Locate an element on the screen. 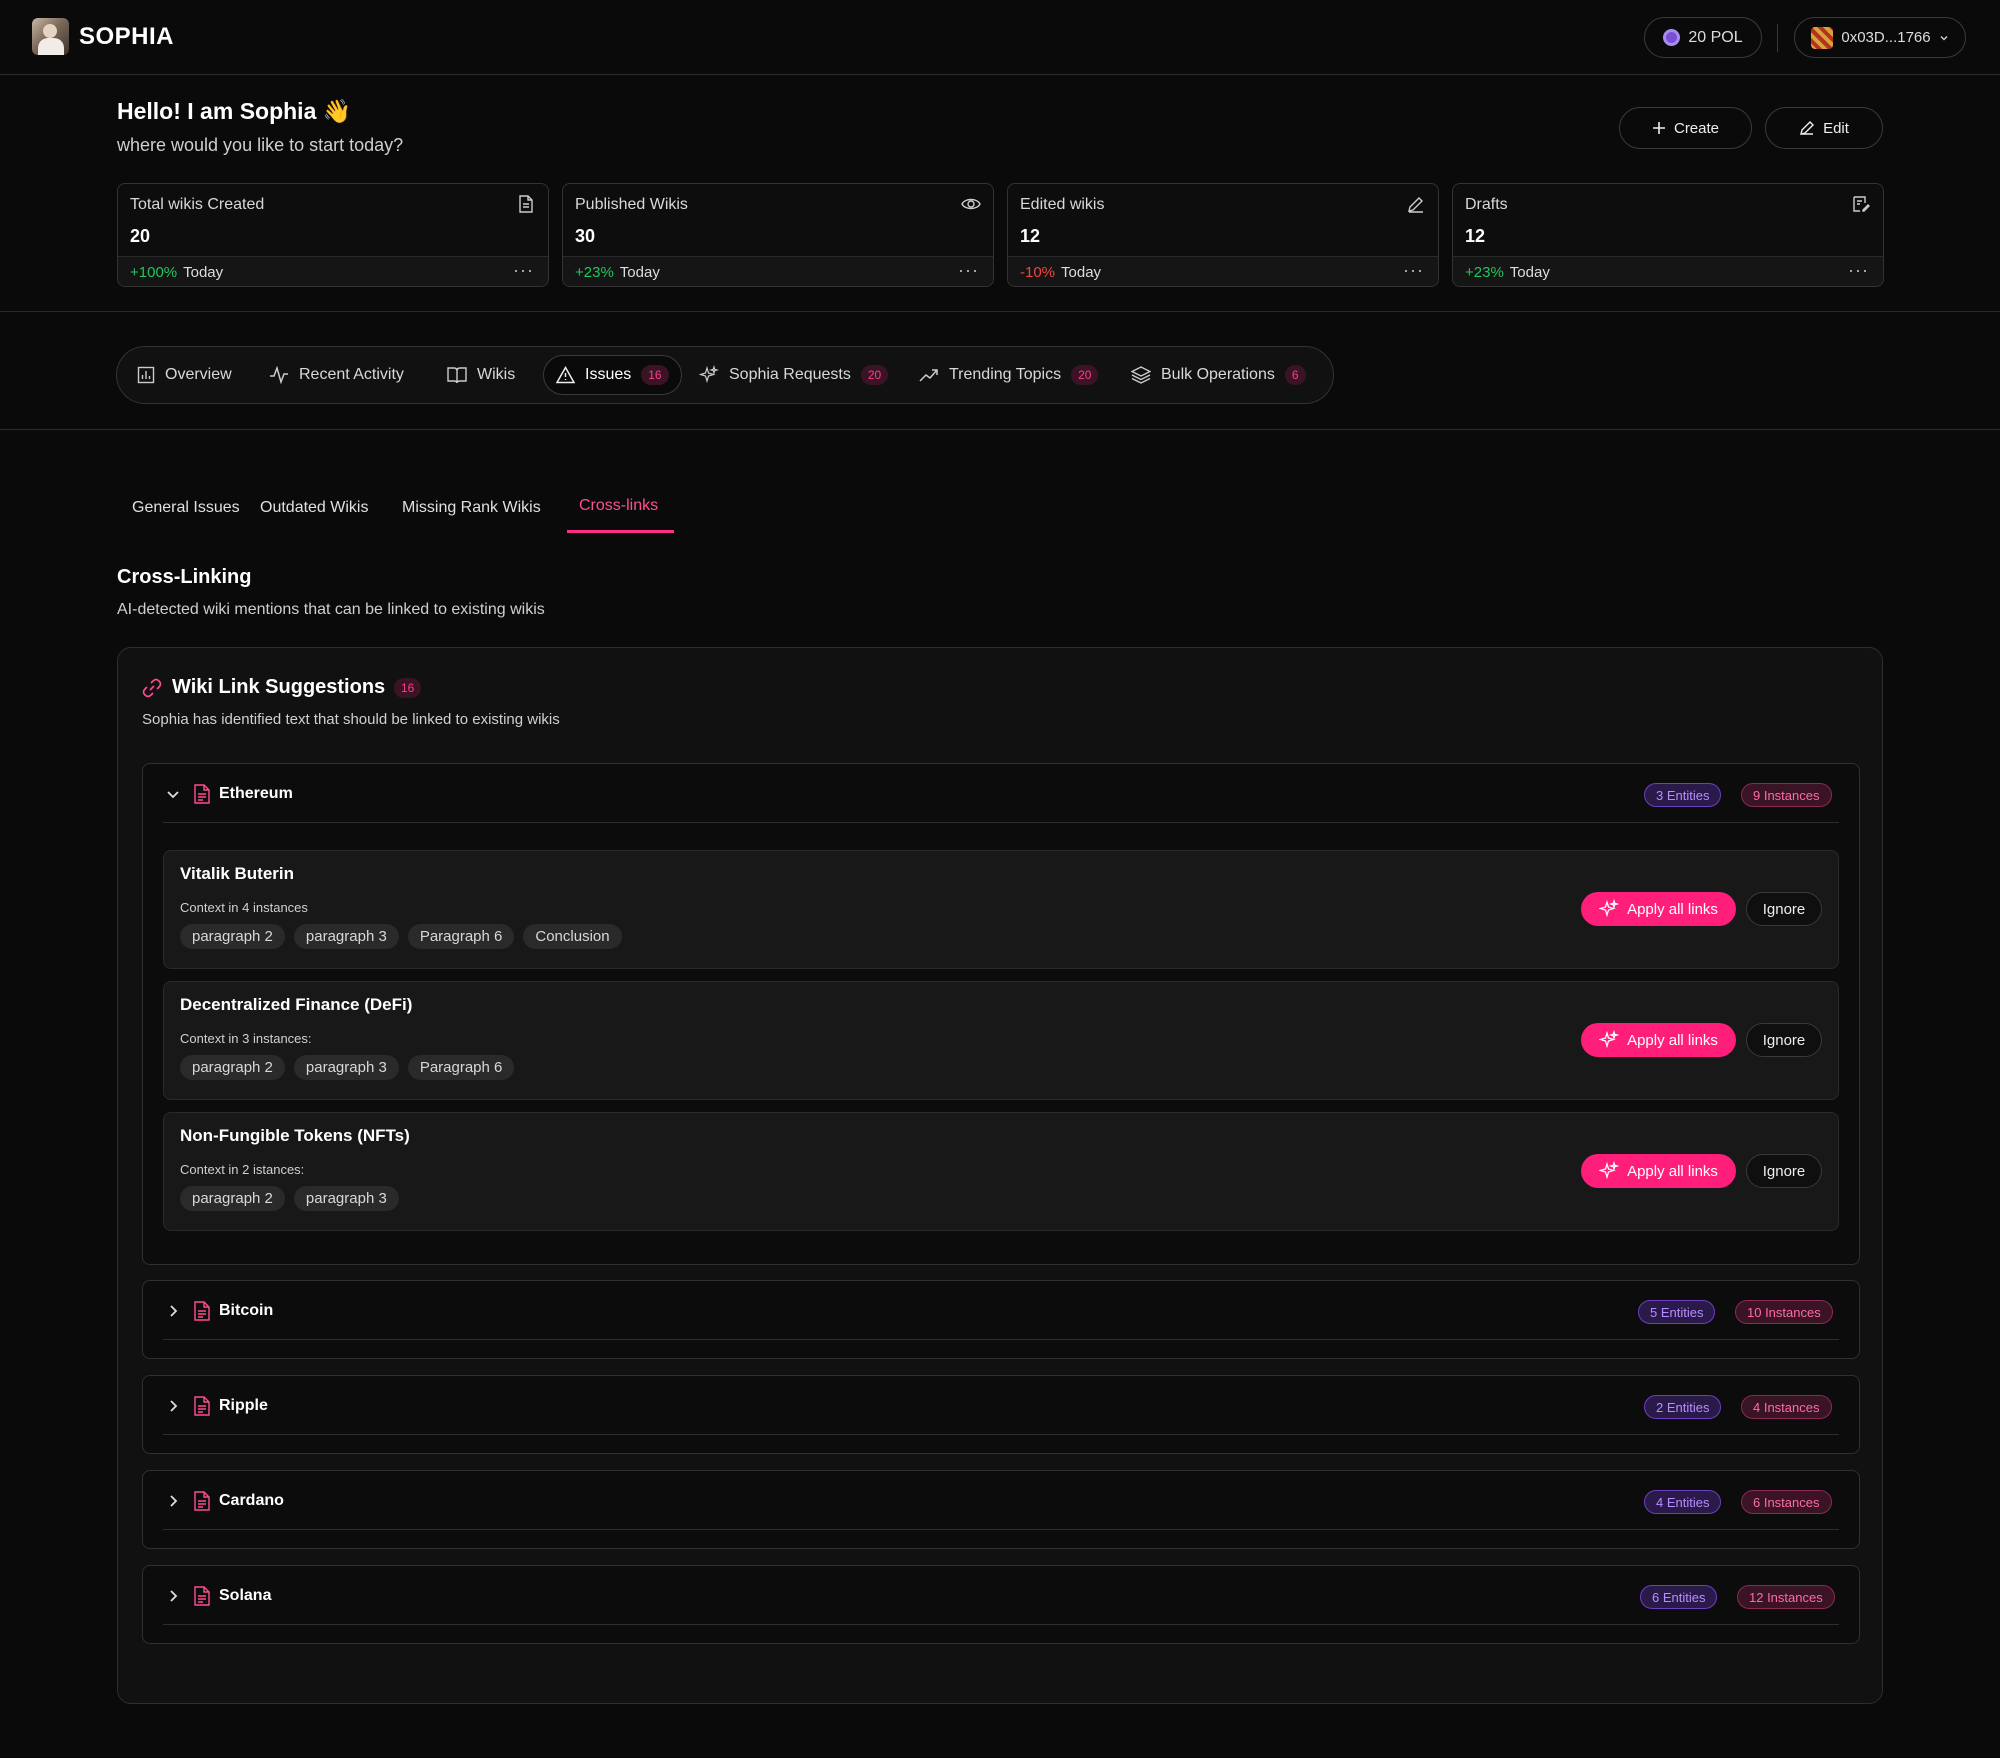 The image size is (2000, 1758). stat-footer: +100% Today is located at coordinates (333, 271).